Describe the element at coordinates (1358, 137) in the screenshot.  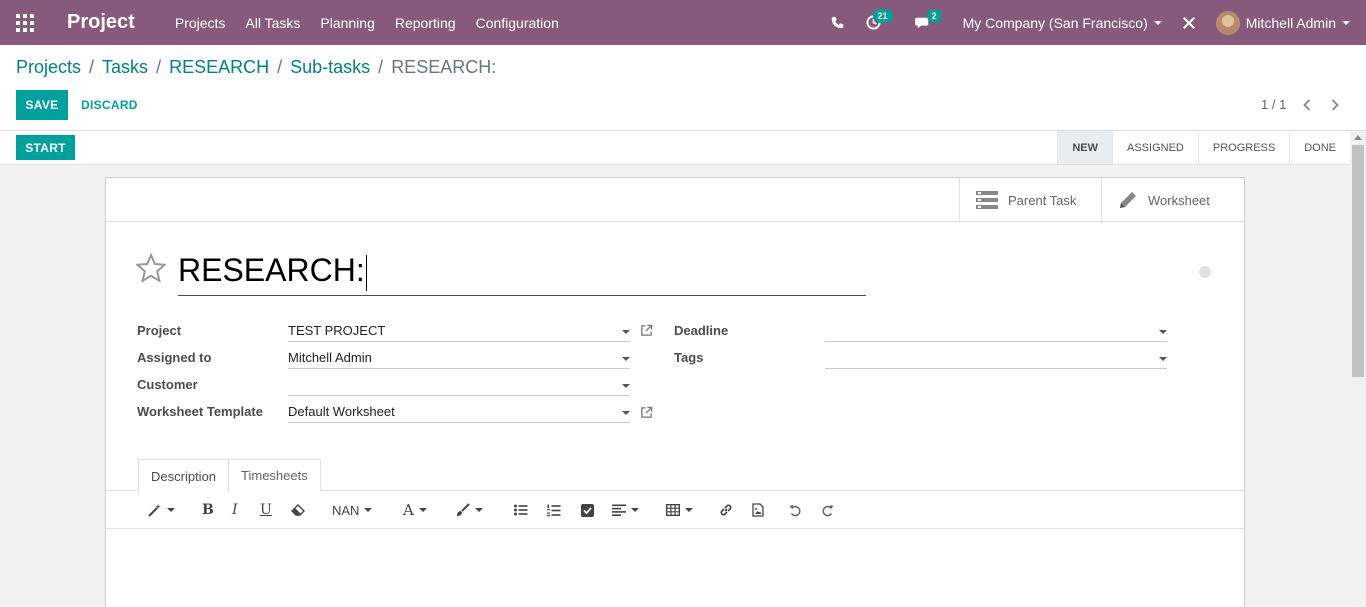
I see `scroll-up-arrow-icon` at that location.